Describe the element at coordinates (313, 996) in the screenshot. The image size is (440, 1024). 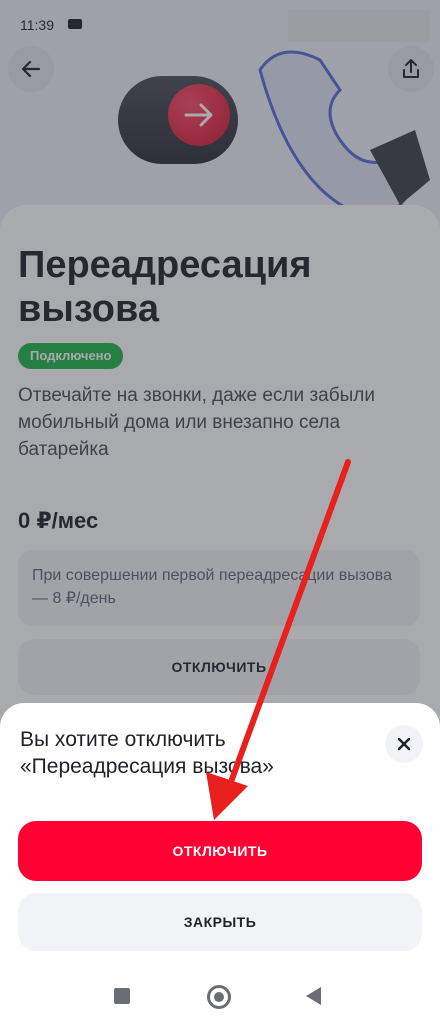
I see `system-back-button` at that location.